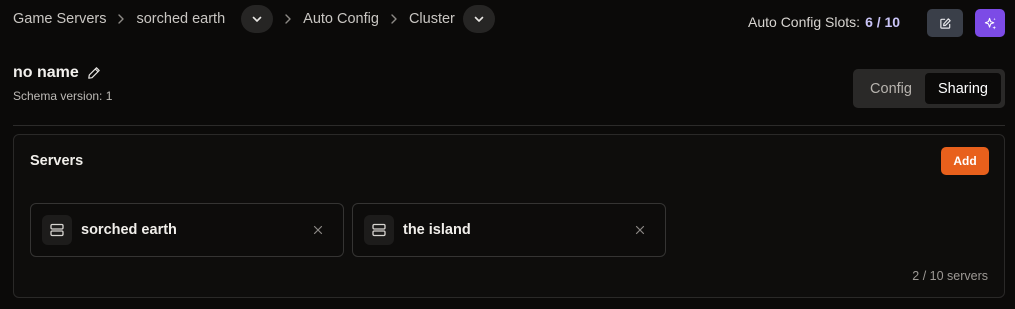 This screenshot has height=309, width=1015. Describe the element at coordinates (950, 276) in the screenshot. I see `server-count: 2 / 10 servers` at that location.